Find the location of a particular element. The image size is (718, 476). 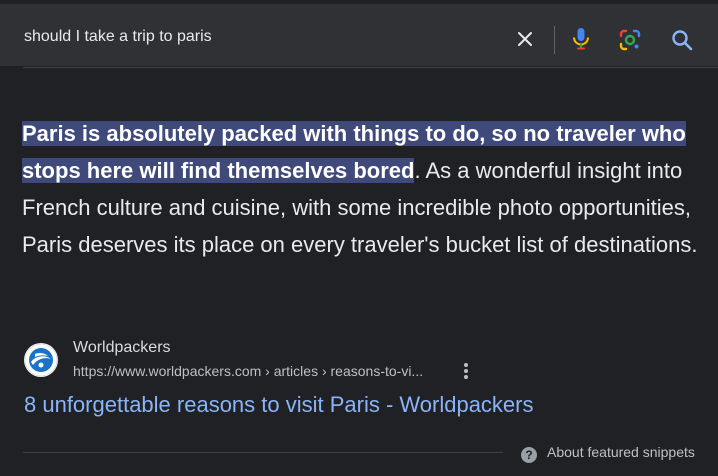

result-site-name: Worldpackers is located at coordinates (122, 347).